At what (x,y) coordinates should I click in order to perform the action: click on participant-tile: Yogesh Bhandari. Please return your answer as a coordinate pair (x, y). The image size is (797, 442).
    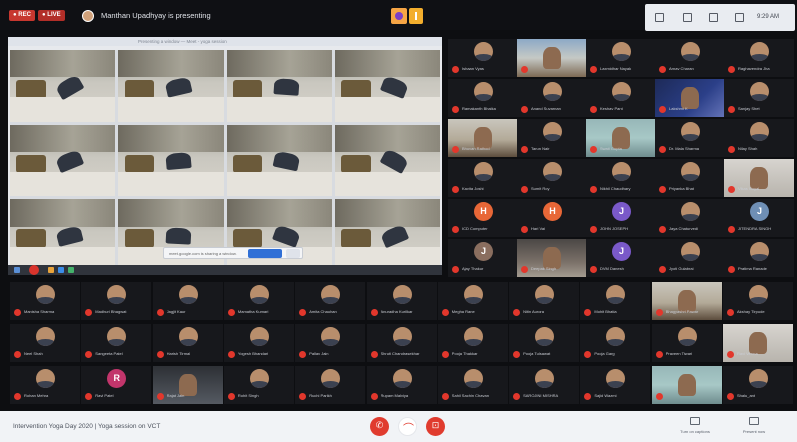
    Looking at the image, I should click on (258, 343).